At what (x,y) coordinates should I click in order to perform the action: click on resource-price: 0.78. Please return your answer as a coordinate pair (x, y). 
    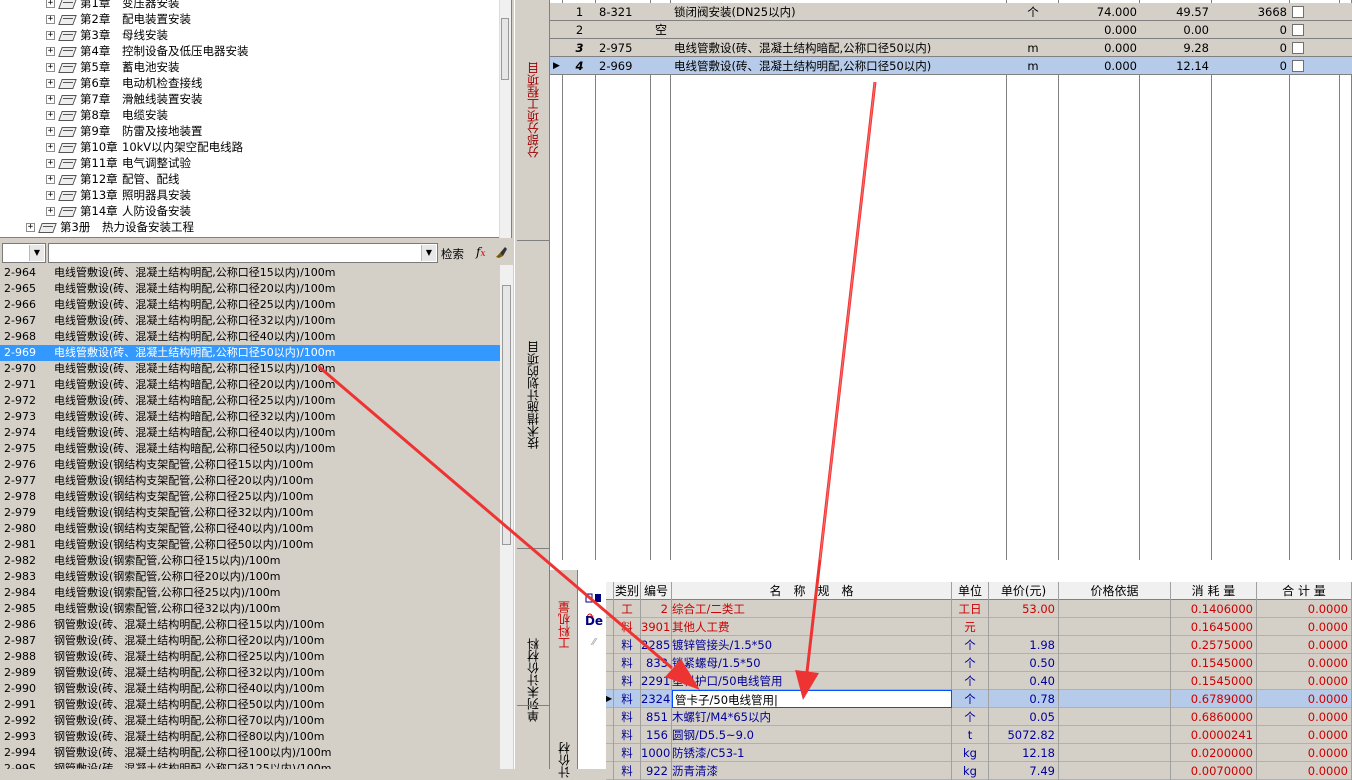
    Looking at the image, I should click on (1024, 699).